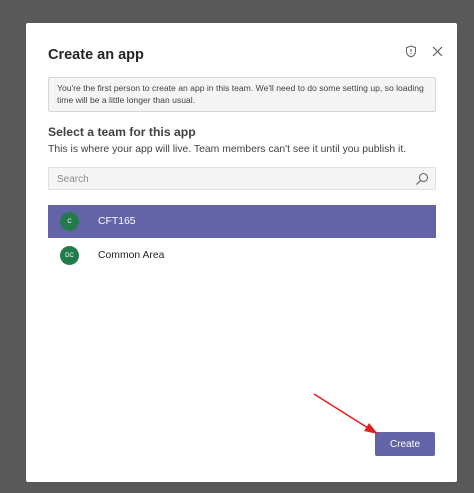 This screenshot has width=474, height=493. Describe the element at coordinates (424, 51) in the screenshot. I see `dialog-header-icons` at that location.